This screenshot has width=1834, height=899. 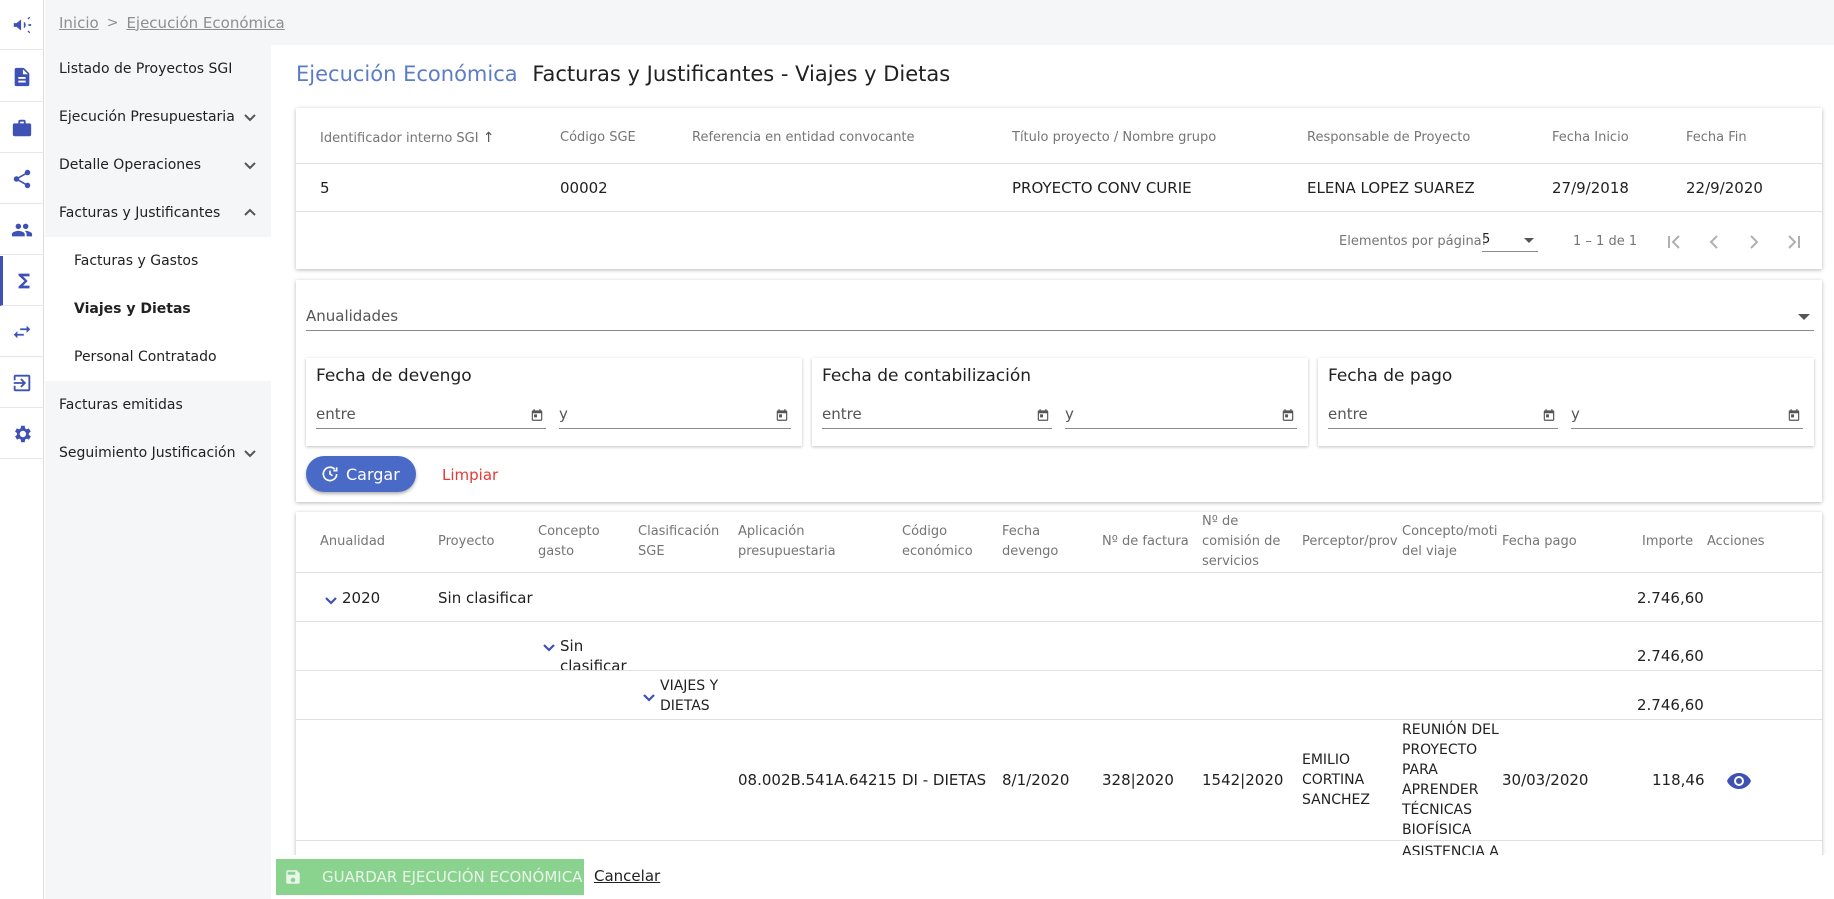 What do you see at coordinates (1667, 542) in the screenshot?
I see `column-header-importe: Importe` at bounding box center [1667, 542].